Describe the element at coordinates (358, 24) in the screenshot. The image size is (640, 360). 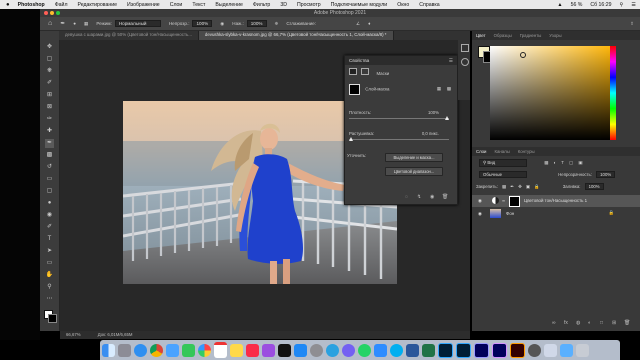
I see `angle-icon: ∠` at that location.